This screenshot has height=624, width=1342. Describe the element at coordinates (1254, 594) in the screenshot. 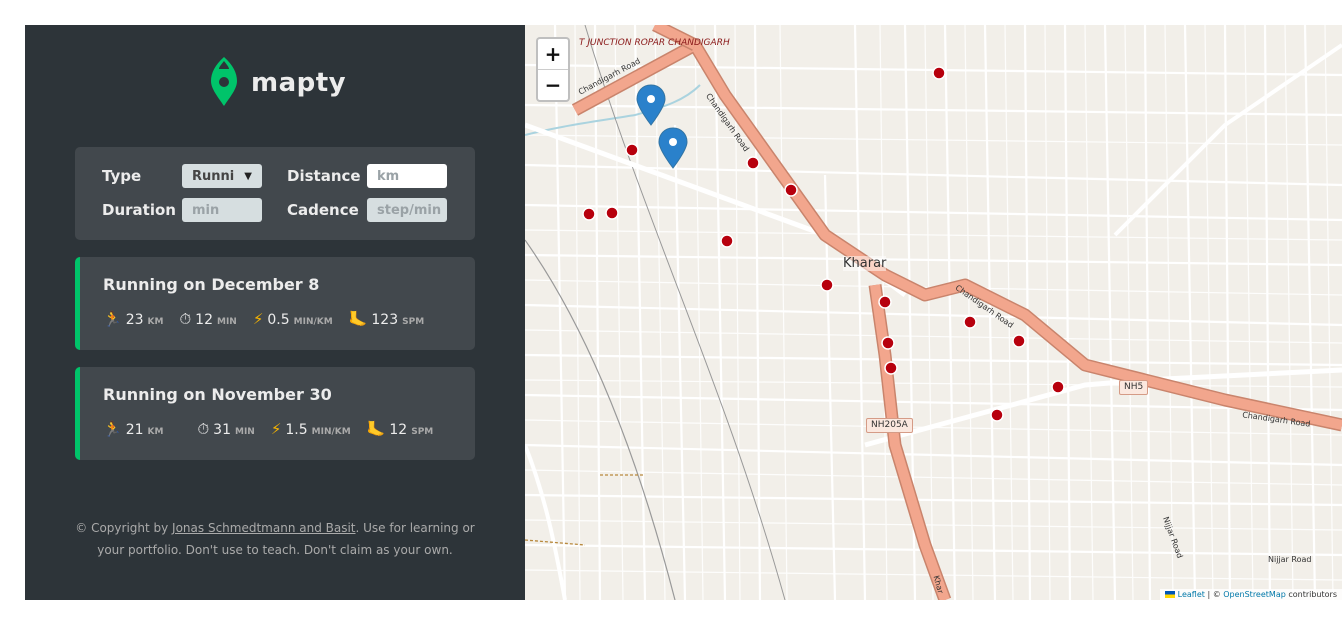

I see `osm-link: OpenStreetMap` at that location.